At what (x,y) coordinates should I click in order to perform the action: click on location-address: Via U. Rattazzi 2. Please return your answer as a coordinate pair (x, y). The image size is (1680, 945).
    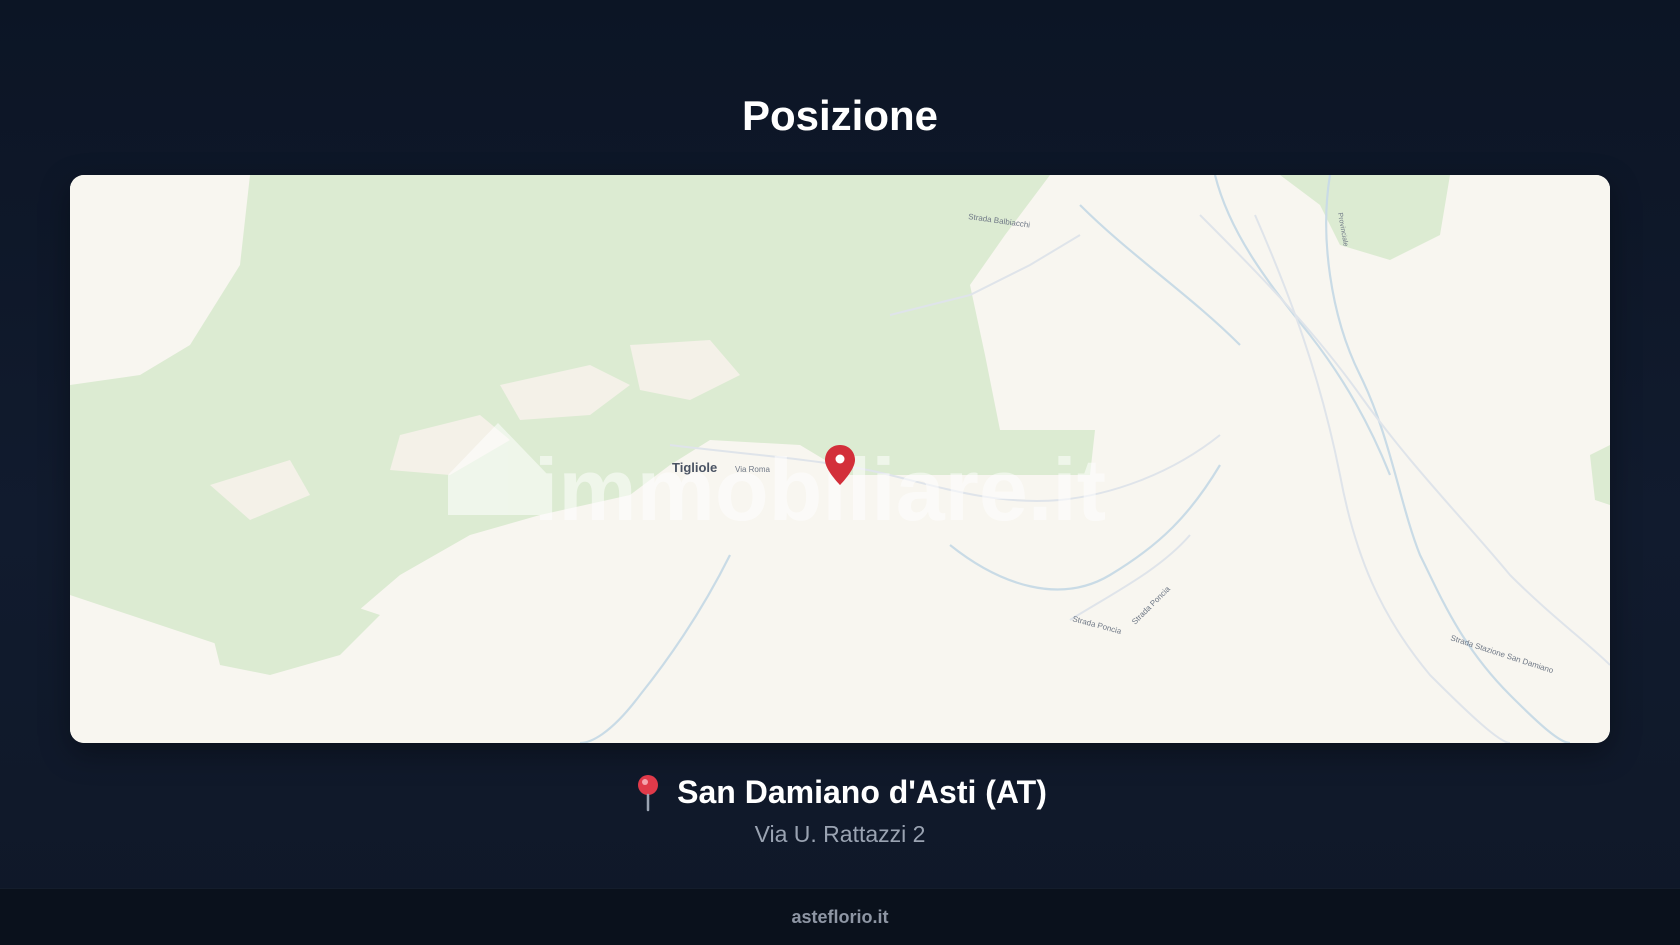
    Looking at the image, I should click on (840, 834).